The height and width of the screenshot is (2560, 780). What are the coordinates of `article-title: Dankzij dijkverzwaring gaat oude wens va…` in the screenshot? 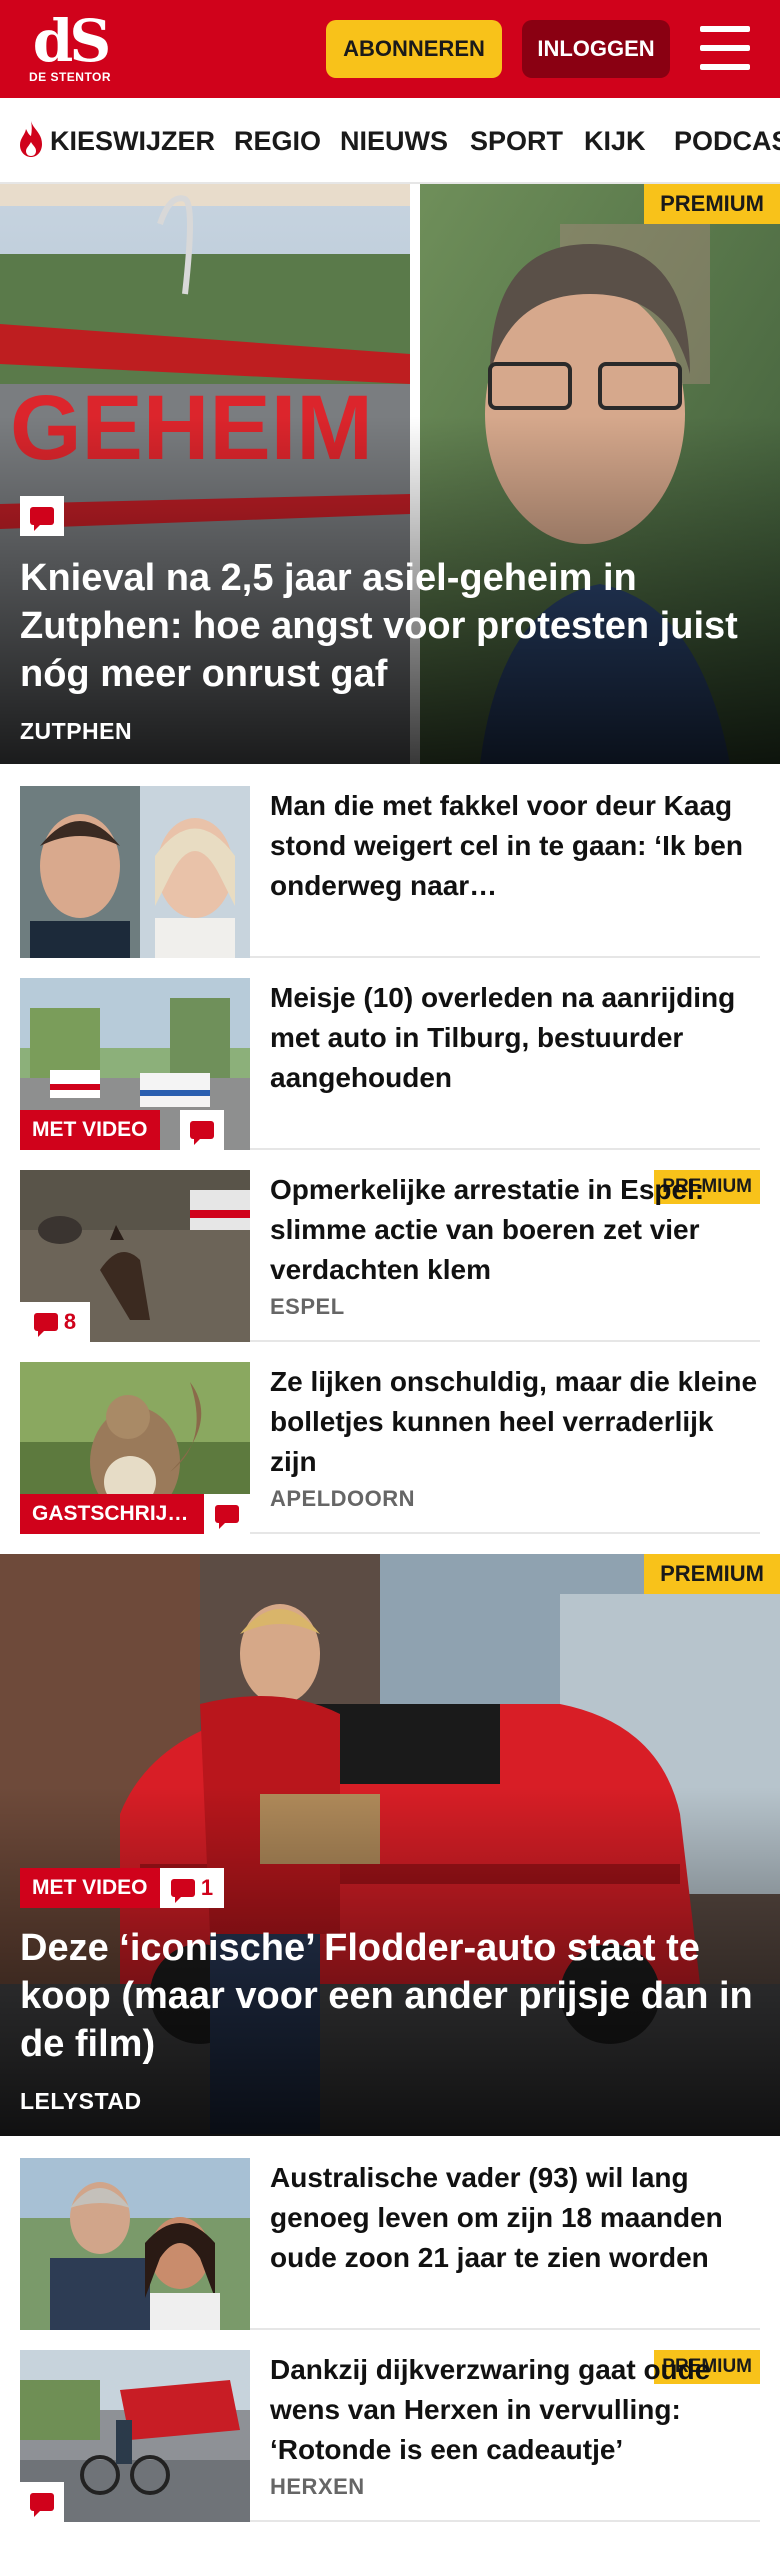 It's located at (515, 2410).